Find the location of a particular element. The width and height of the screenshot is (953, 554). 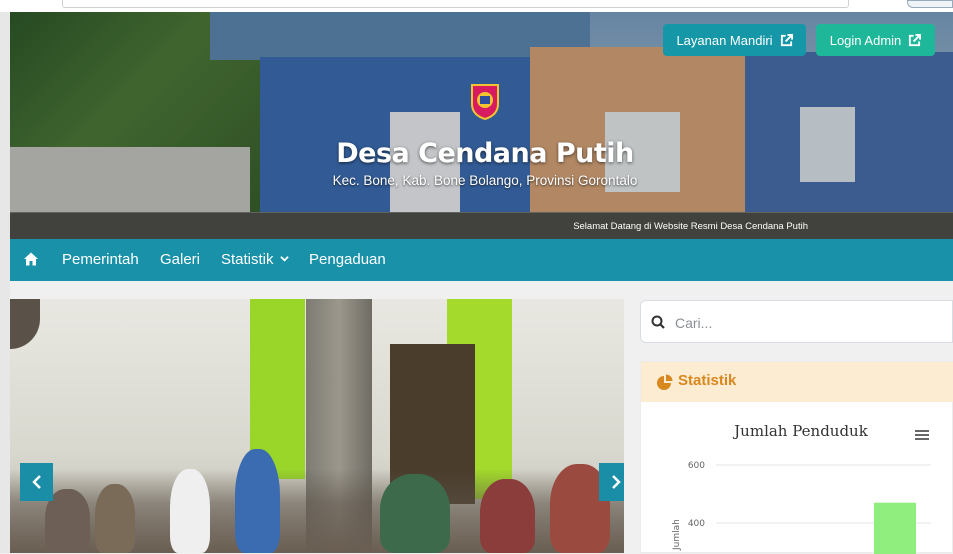

carousel-next-button is located at coordinates (611, 482).